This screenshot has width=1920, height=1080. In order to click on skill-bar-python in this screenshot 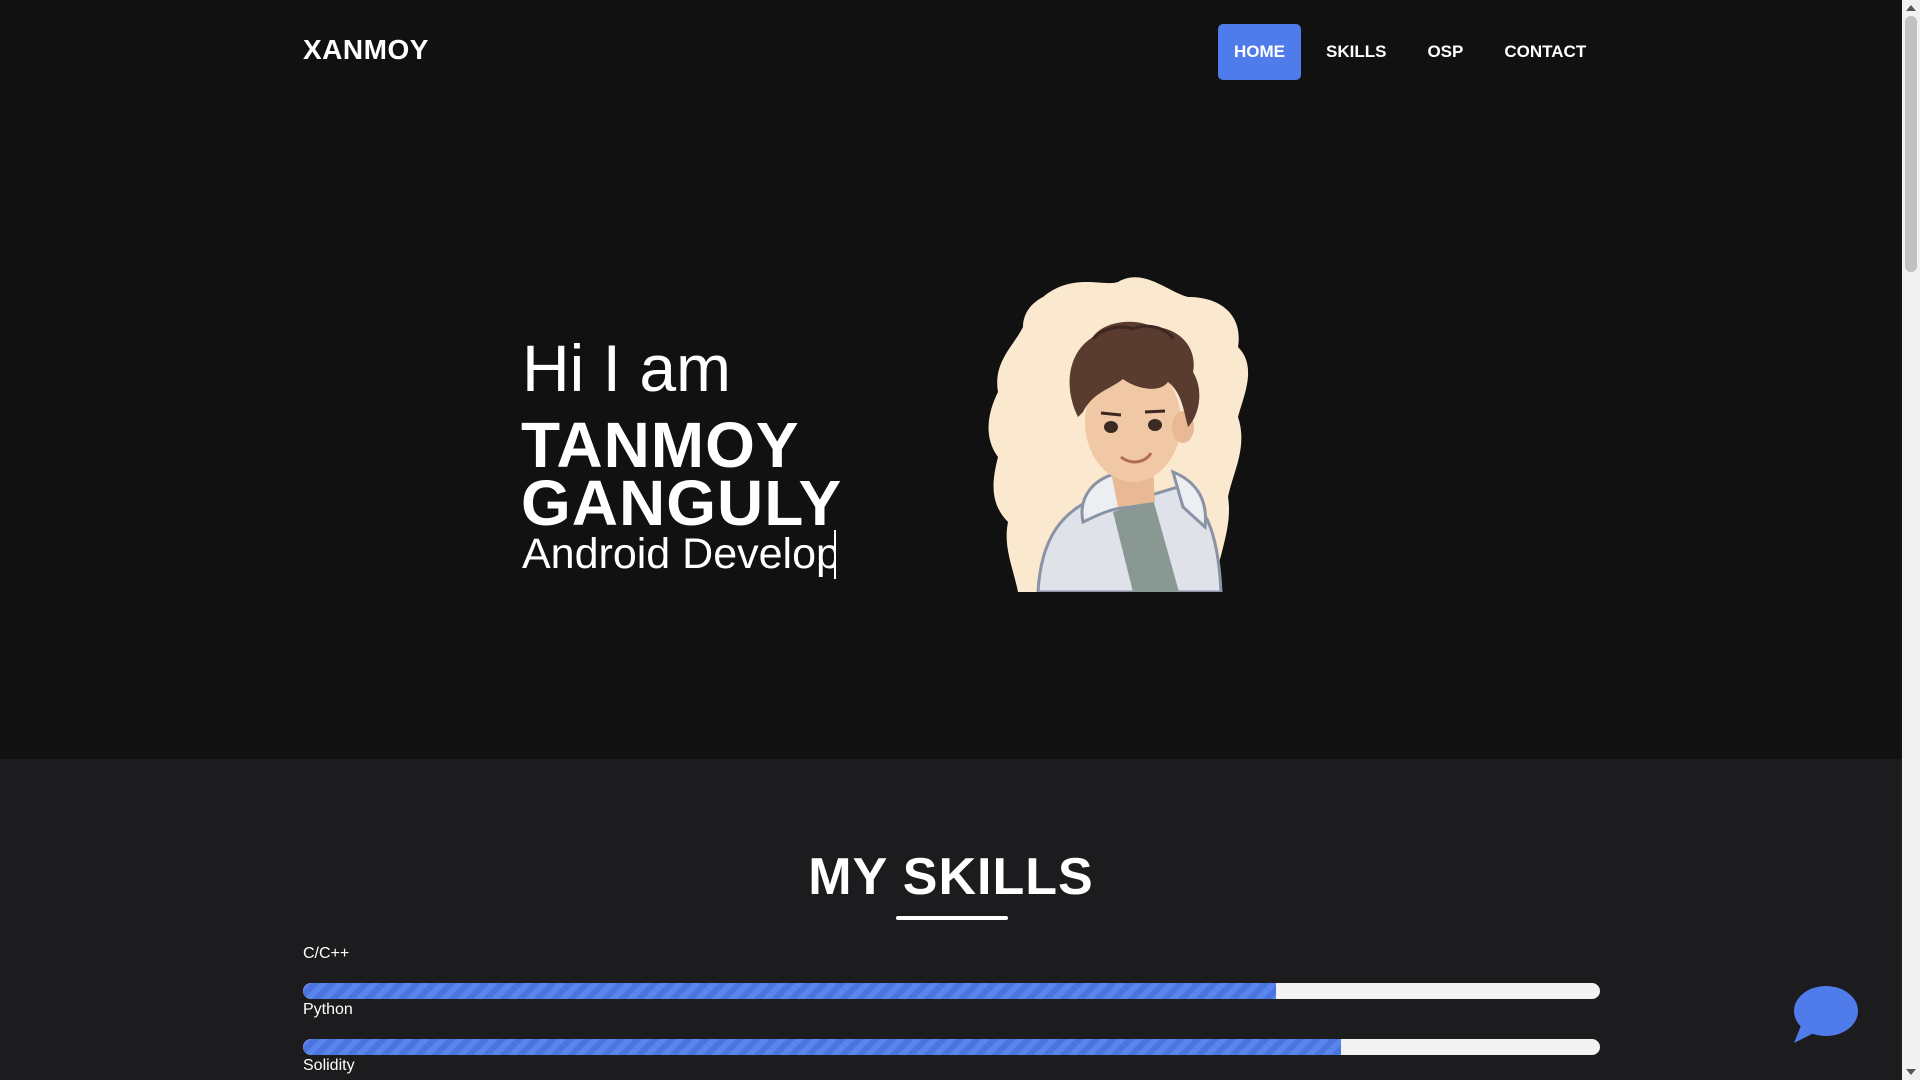, I will do `click(951, 1047)`.